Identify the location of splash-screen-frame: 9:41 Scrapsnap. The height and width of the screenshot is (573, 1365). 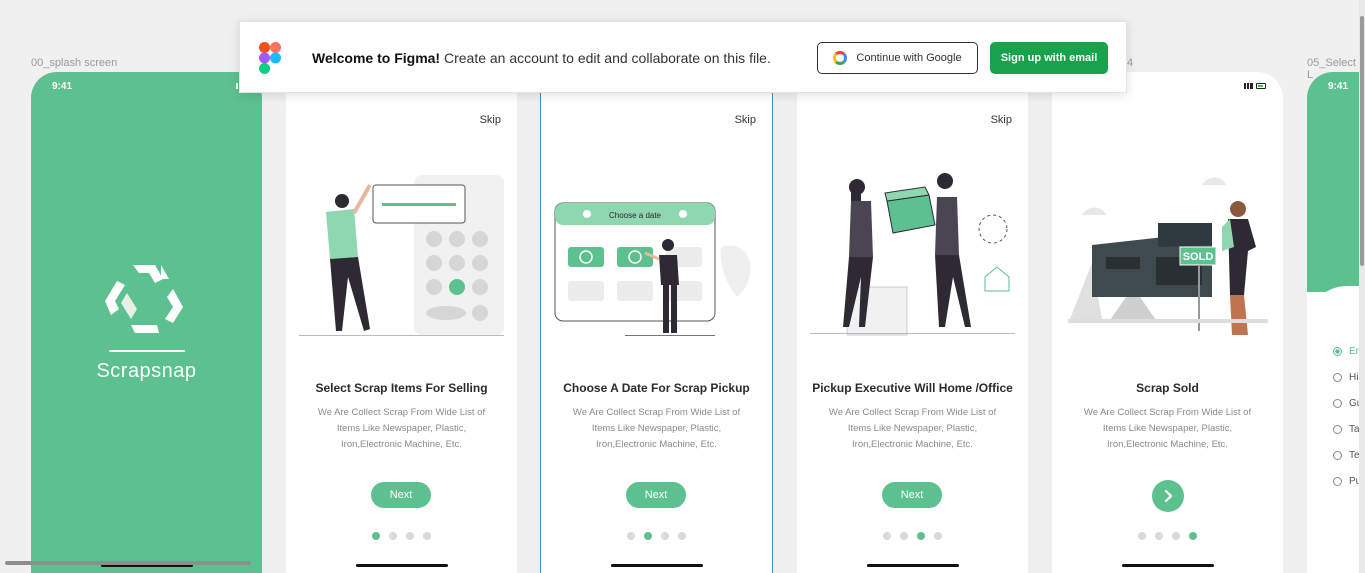
(146, 322).